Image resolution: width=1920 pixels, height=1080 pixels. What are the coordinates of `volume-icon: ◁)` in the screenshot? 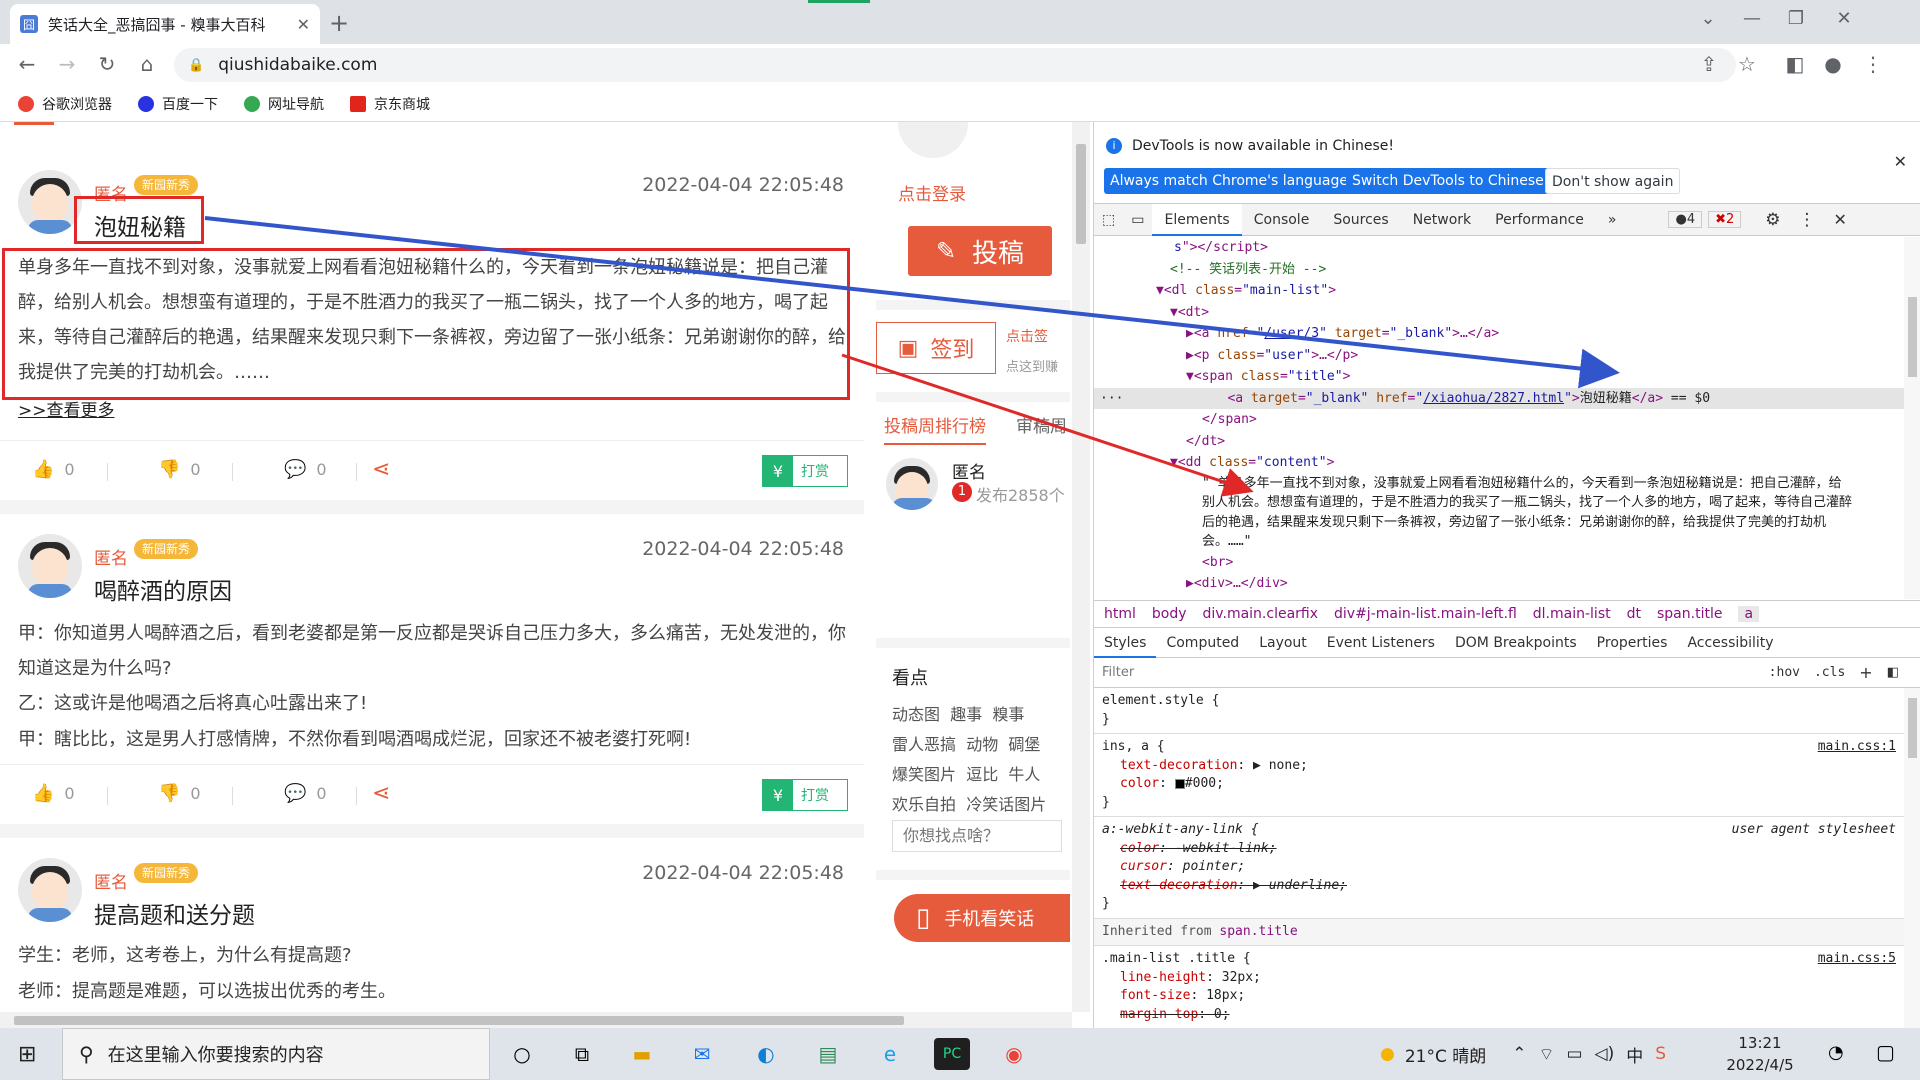 It's located at (1605, 1054).